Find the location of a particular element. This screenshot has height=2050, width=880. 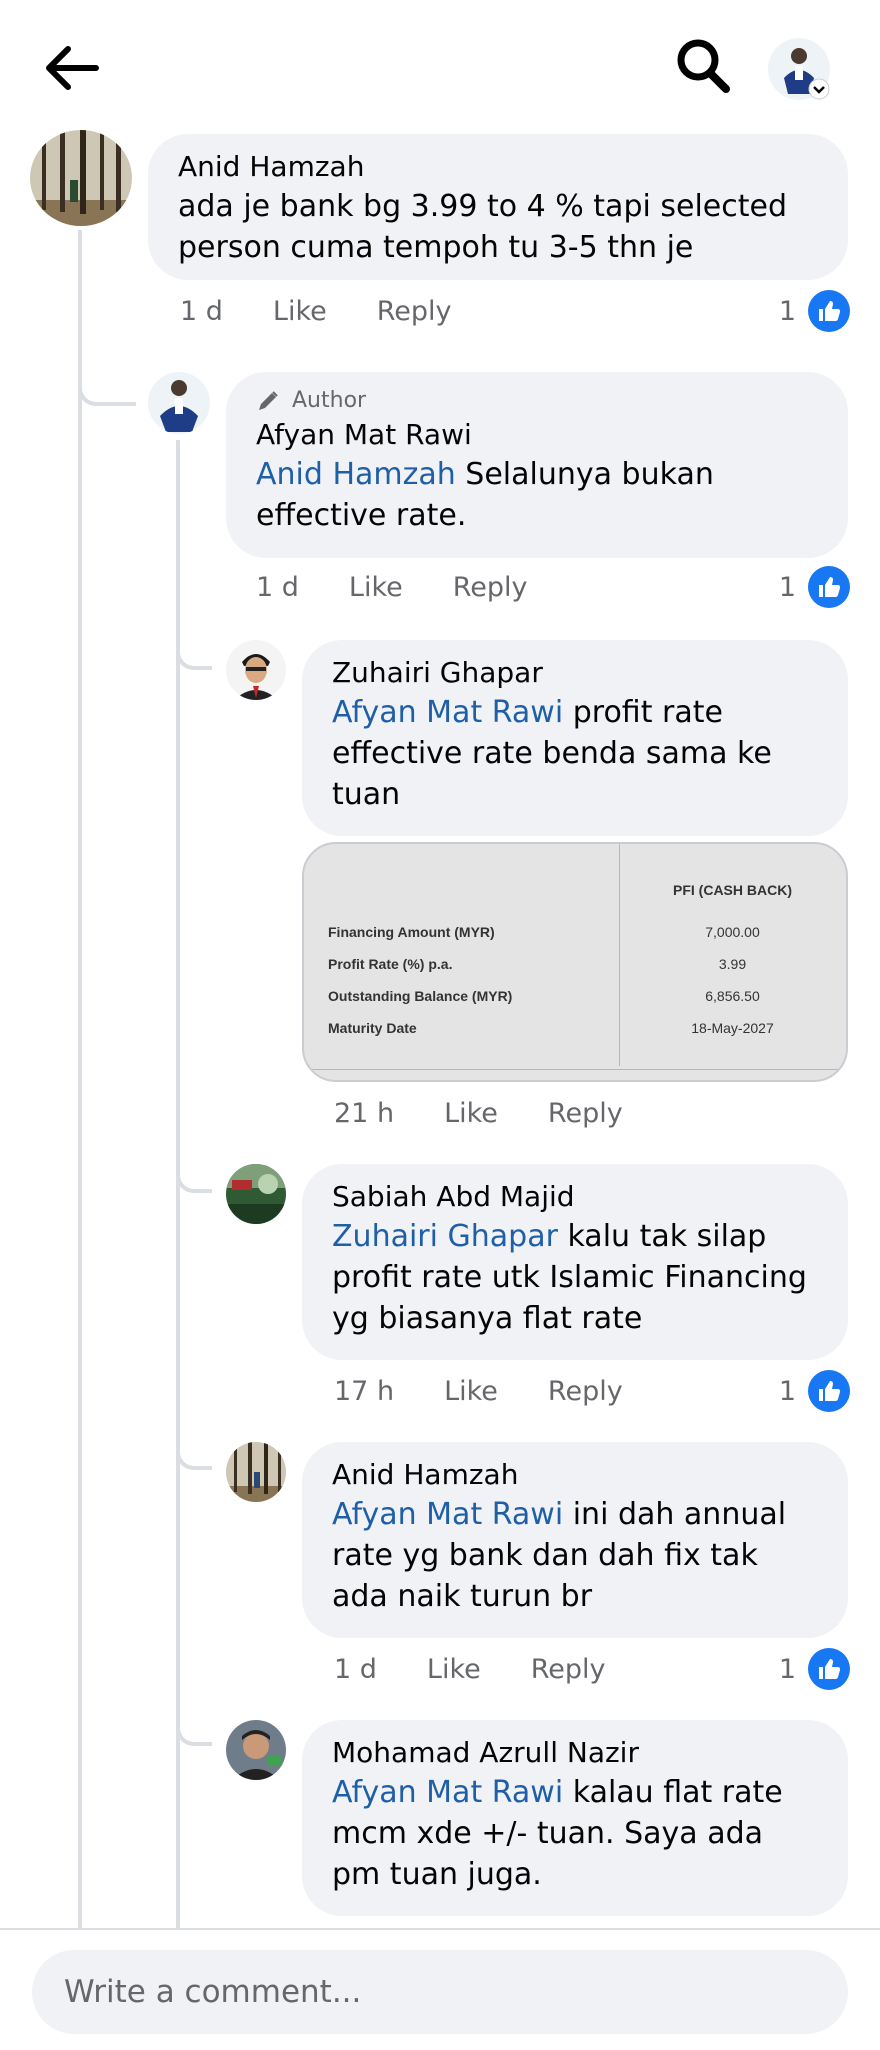

profile-menu-button is located at coordinates (799, 69).